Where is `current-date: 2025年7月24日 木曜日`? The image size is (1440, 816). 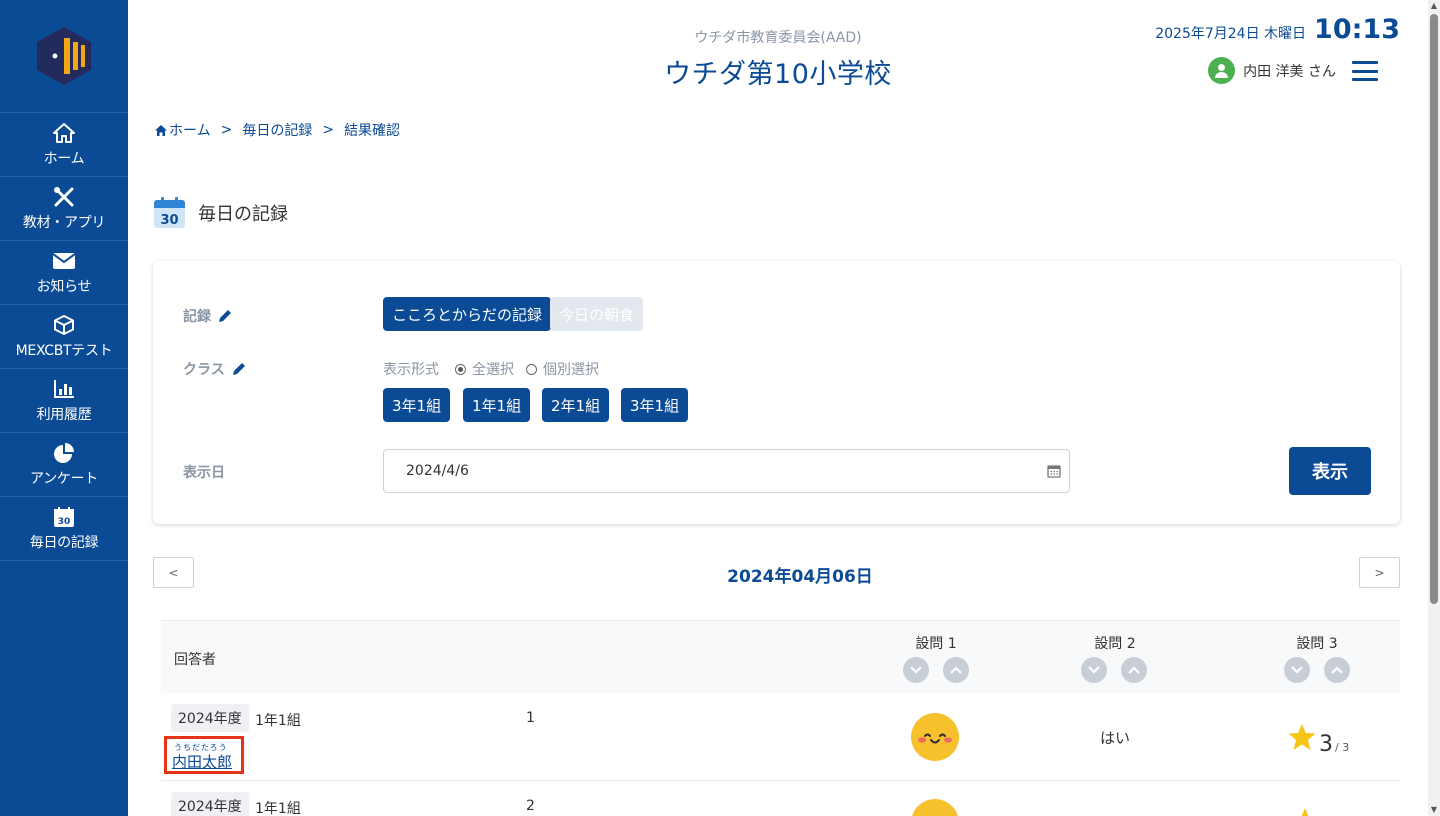
current-date: 2025年7月24日 木曜日 is located at coordinates (1231, 34).